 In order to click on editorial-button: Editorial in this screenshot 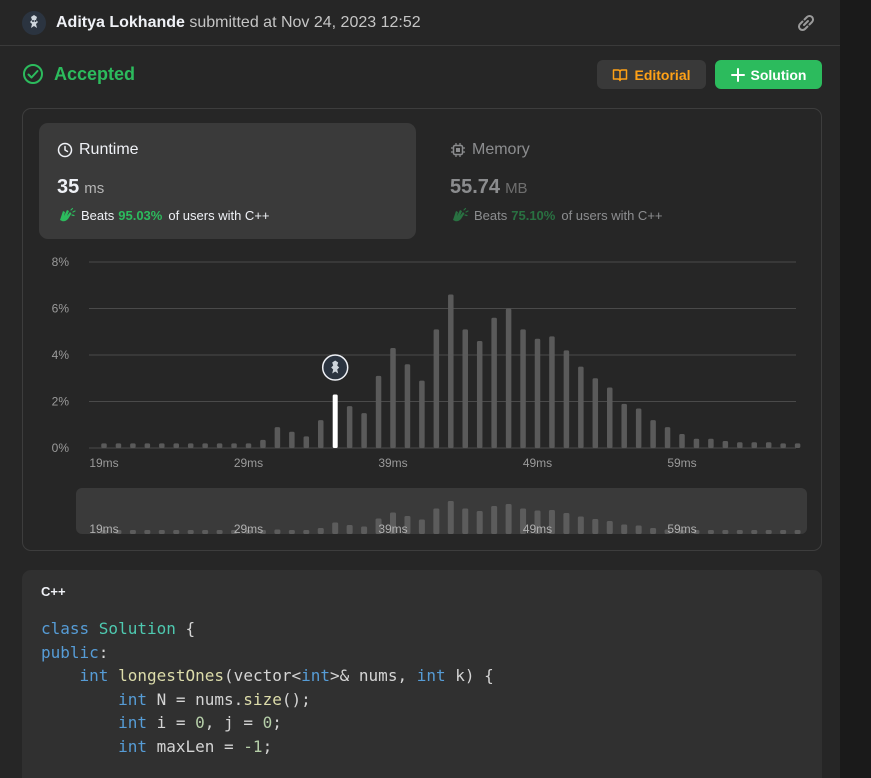, I will do `click(651, 74)`.